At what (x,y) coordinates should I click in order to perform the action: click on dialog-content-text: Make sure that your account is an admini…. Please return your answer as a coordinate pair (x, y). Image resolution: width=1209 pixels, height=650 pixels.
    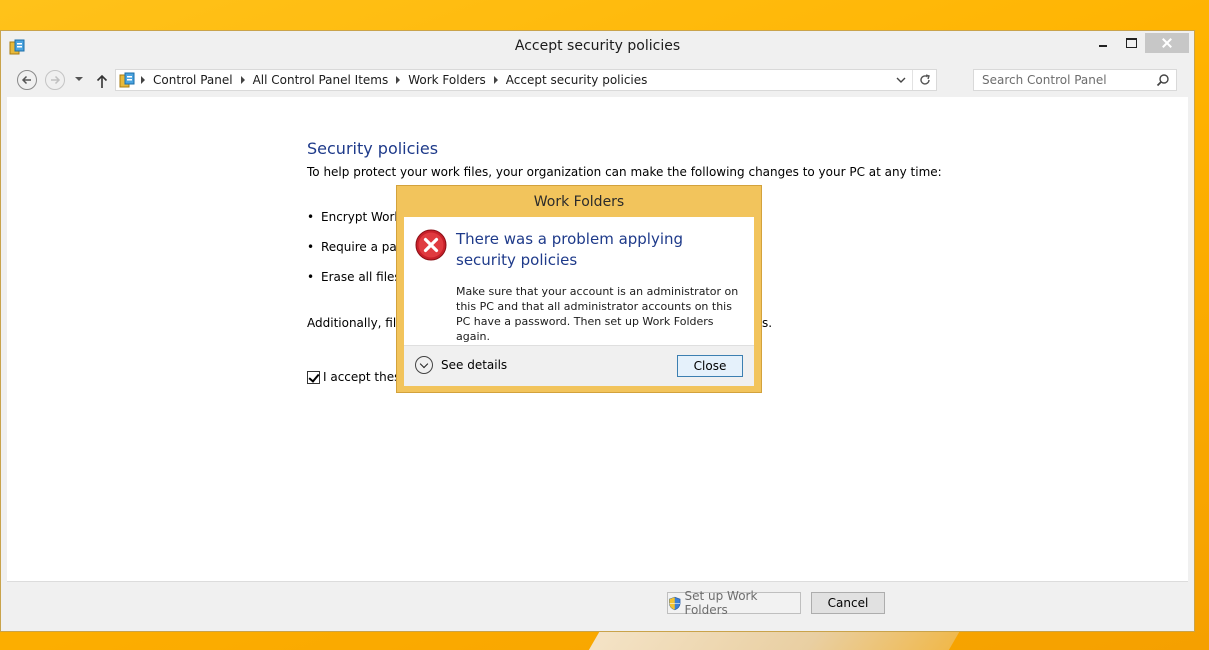
    Looking at the image, I should click on (597, 314).